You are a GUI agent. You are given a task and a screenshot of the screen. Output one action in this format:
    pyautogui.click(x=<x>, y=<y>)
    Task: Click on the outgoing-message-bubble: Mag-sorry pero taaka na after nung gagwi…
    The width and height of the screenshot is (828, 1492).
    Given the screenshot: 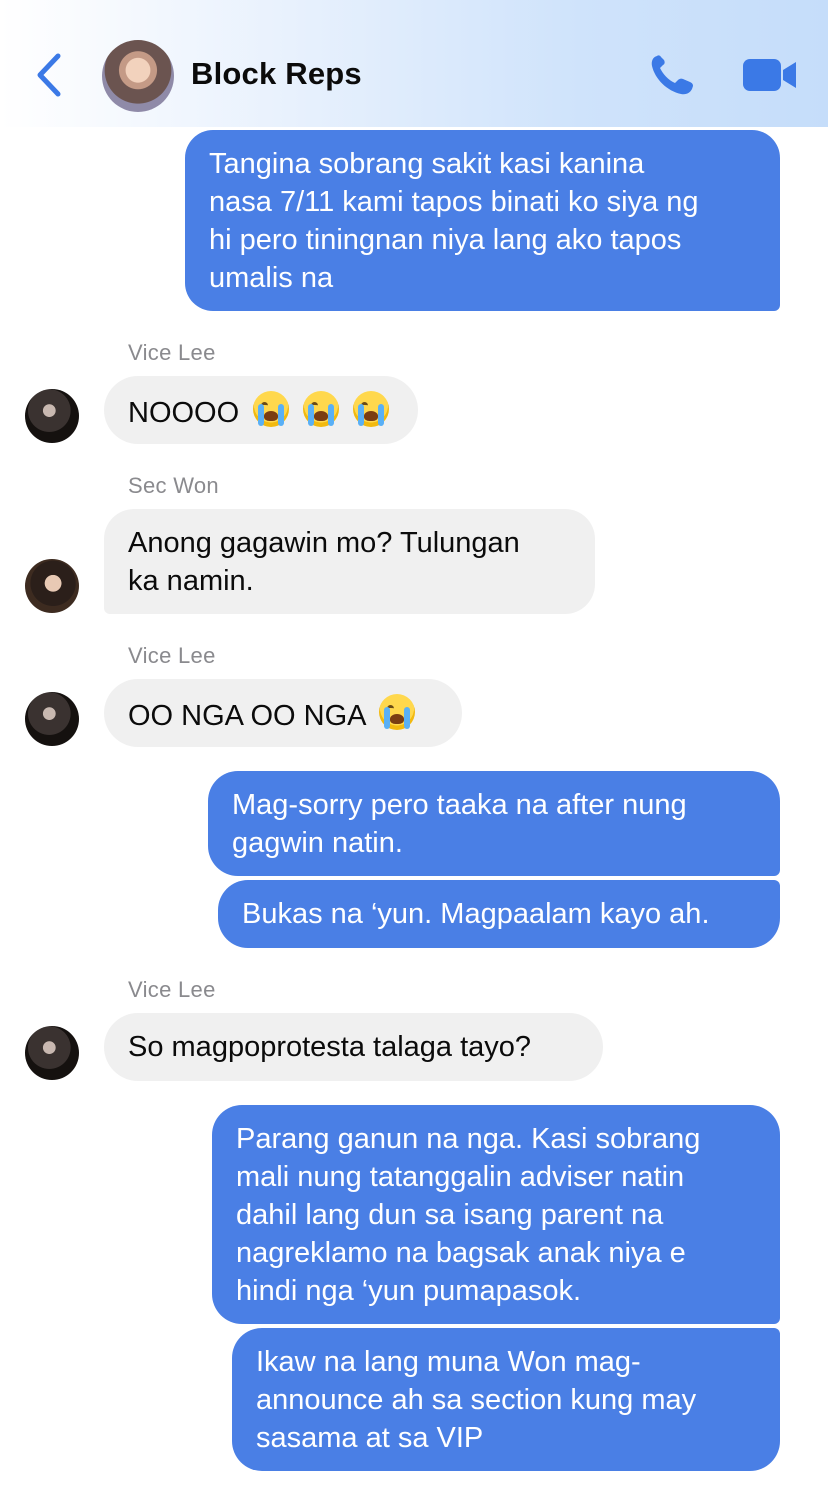 What is the action you would take?
    pyautogui.click(x=494, y=823)
    